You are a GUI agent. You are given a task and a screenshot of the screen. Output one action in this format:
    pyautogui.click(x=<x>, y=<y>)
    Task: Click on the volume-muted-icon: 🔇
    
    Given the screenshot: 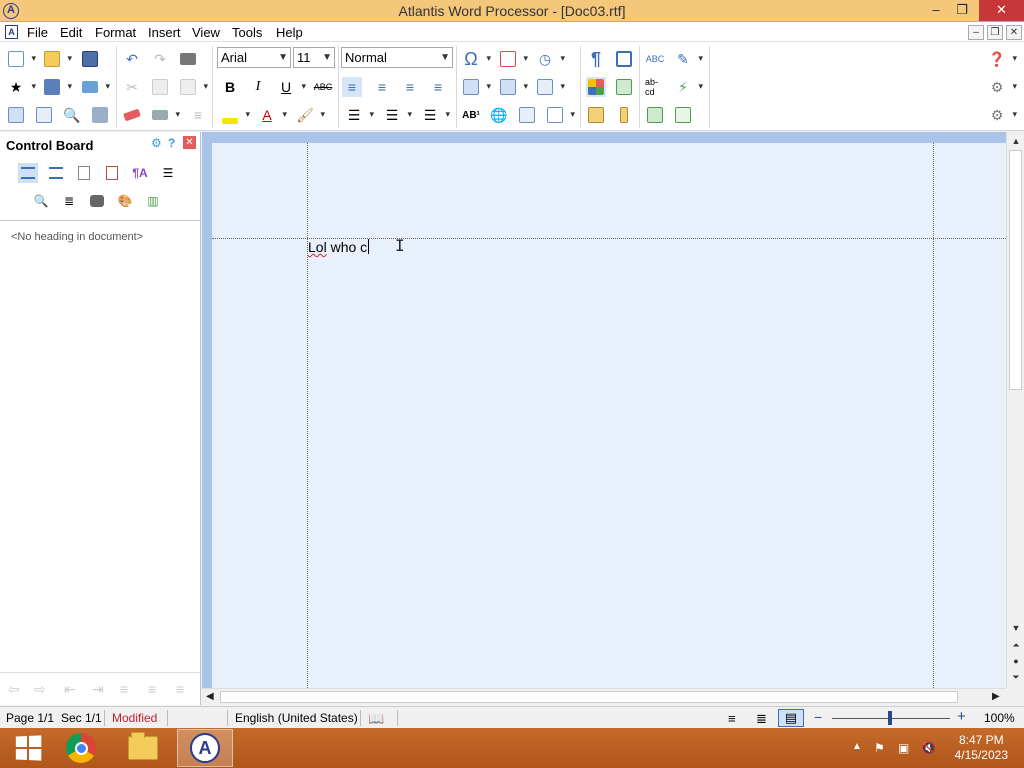 What is the action you would take?
    pyautogui.click(x=928, y=748)
    